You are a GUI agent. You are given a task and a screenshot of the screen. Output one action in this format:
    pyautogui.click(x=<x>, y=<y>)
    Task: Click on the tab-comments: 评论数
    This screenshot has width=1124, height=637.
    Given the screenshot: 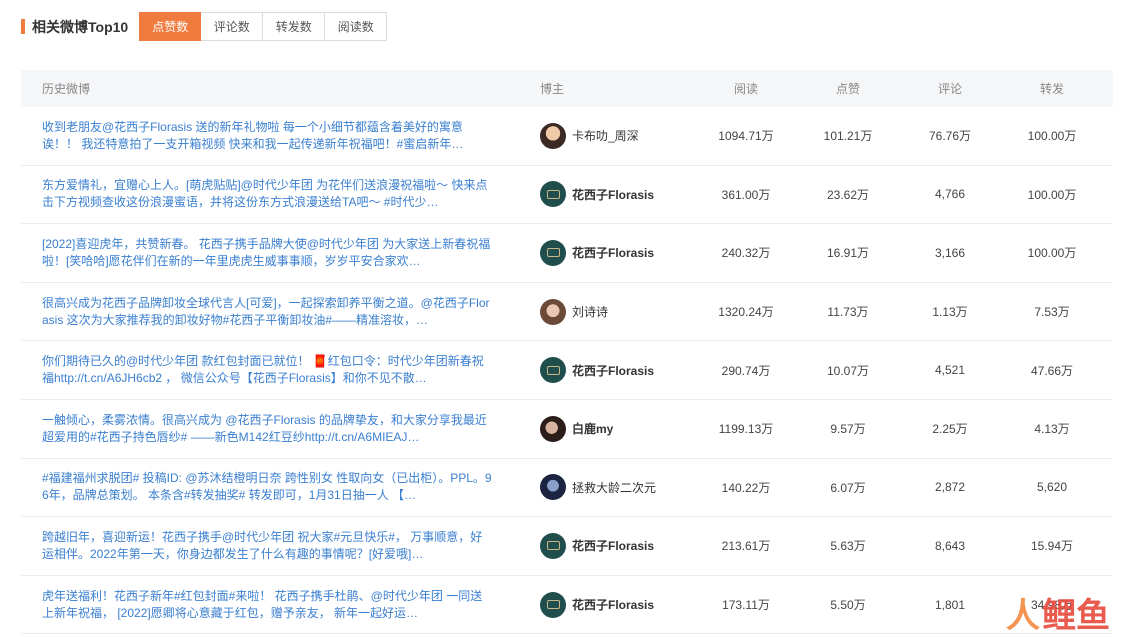 What is the action you would take?
    pyautogui.click(x=232, y=26)
    